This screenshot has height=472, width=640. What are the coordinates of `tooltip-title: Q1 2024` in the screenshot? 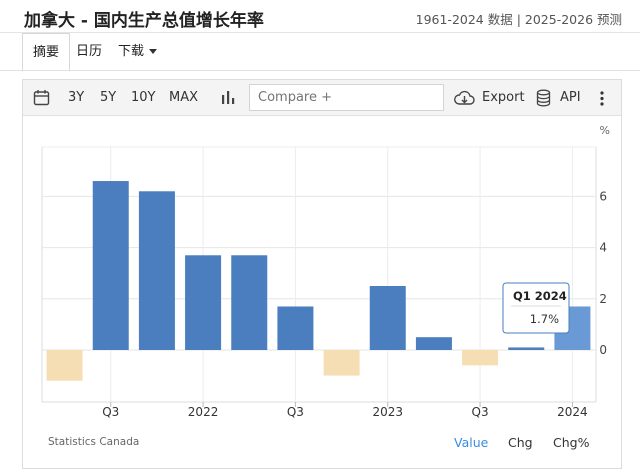 It's located at (540, 296).